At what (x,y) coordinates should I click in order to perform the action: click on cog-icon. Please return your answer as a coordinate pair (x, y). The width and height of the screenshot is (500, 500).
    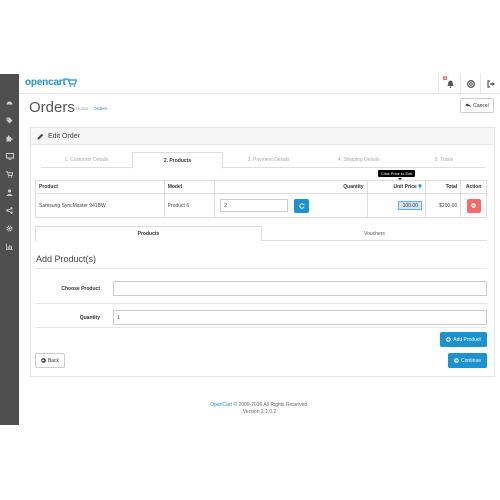
    Looking at the image, I should click on (9, 228).